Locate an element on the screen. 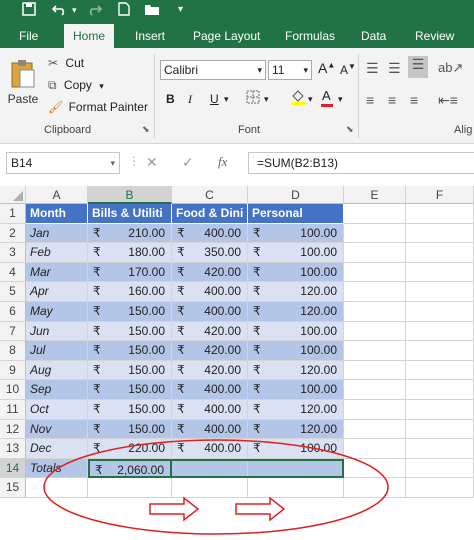 This screenshot has width=474, height=540. align-left-button: ≡ is located at coordinates (370, 100).